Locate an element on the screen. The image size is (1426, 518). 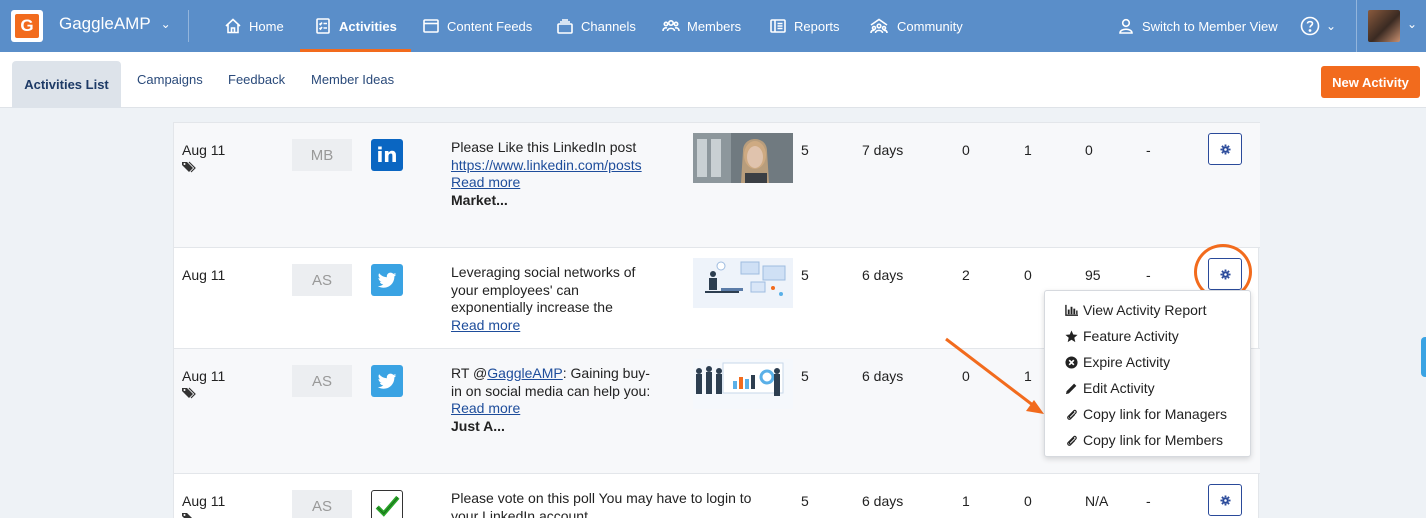
times-circle-icon is located at coordinates (1071, 362).